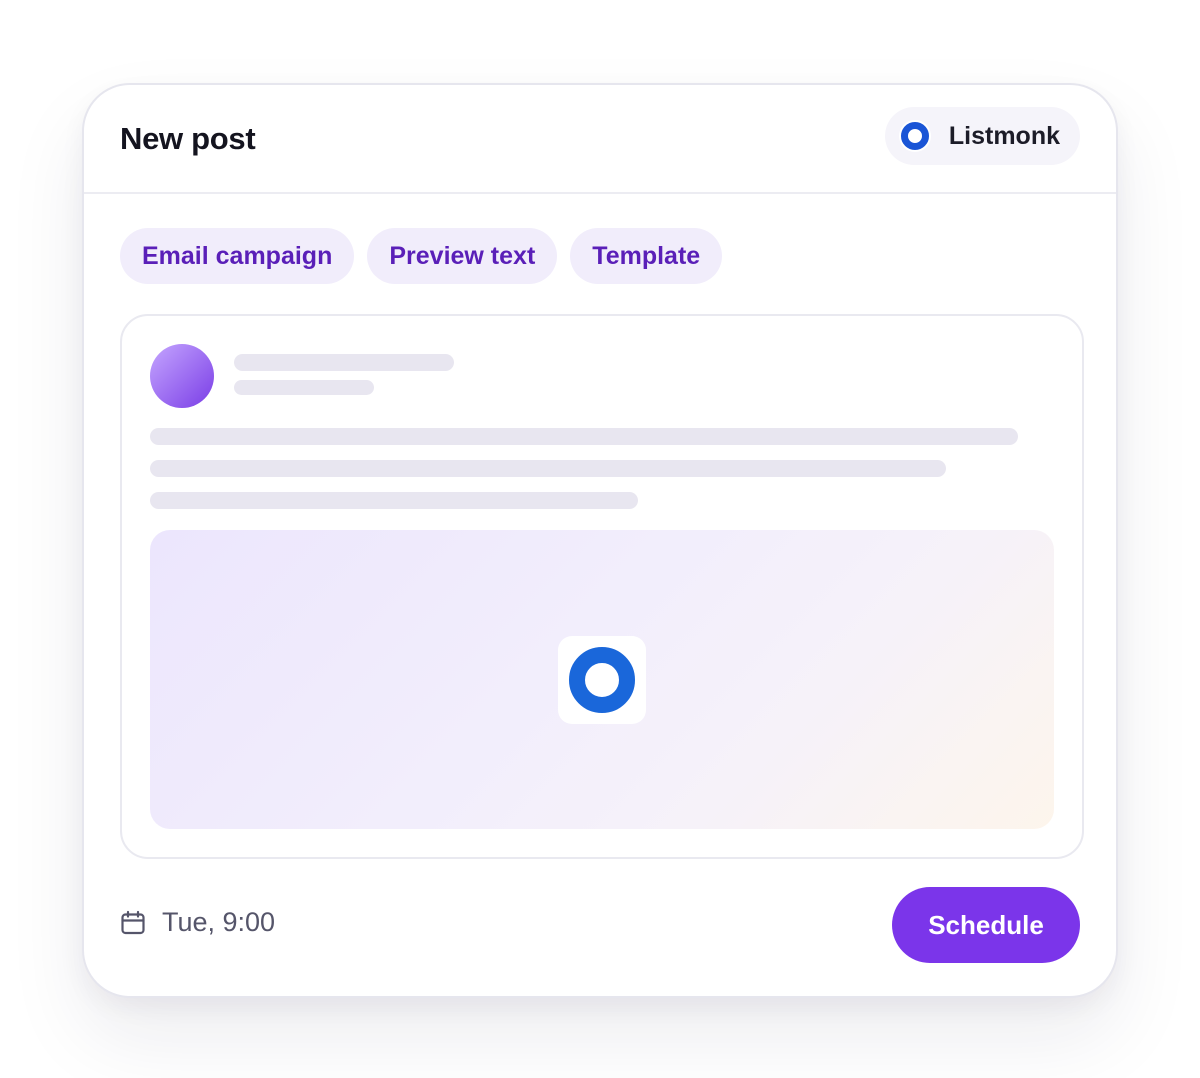 Image resolution: width=1200 pixels, height=1078 pixels. I want to click on calendar-icon, so click(133, 922).